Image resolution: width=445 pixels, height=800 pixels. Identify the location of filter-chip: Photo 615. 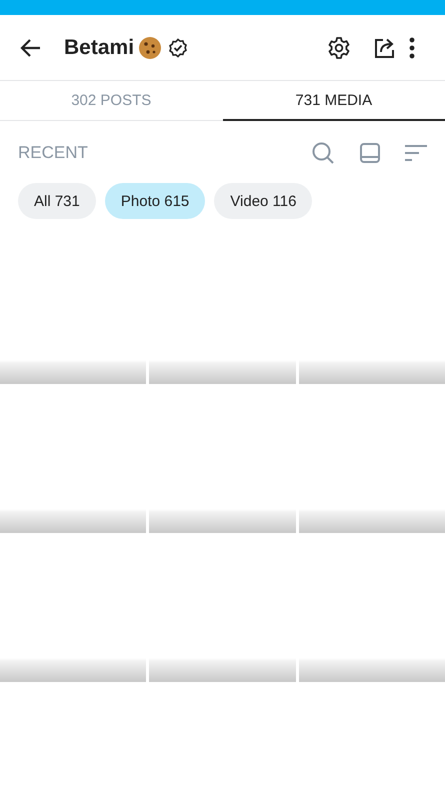
(155, 201).